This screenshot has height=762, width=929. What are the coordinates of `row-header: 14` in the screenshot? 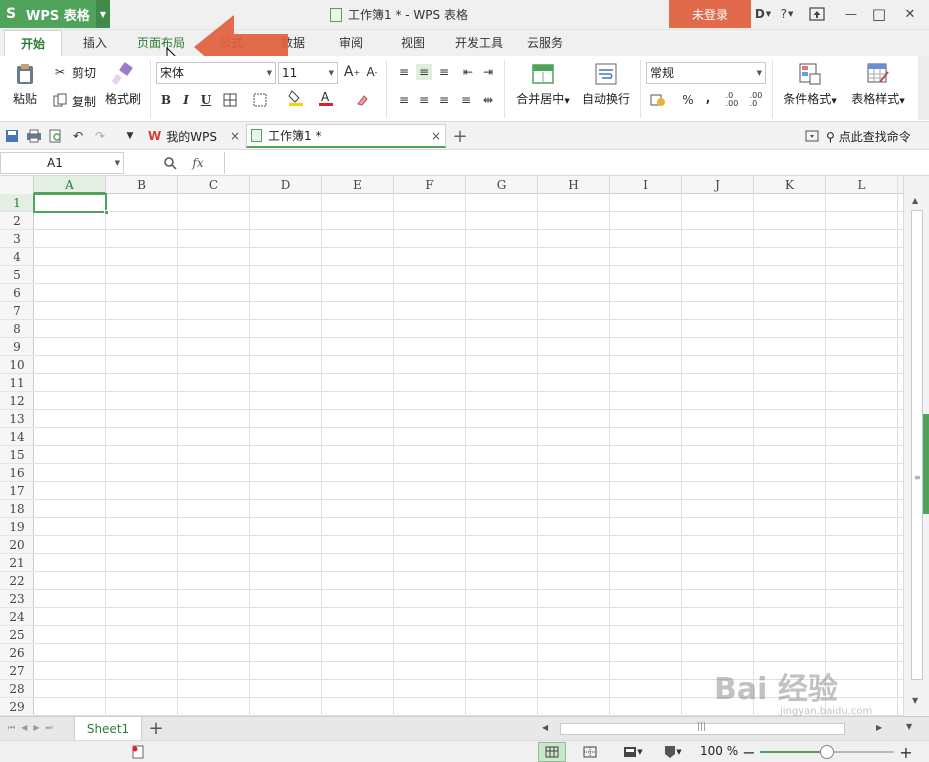 It's located at (17, 437).